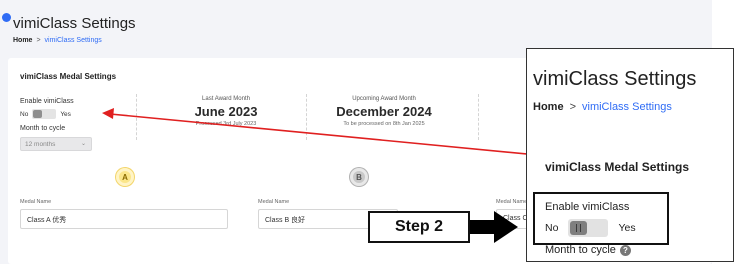  I want to click on zoom-toggle-no: No, so click(552, 228).